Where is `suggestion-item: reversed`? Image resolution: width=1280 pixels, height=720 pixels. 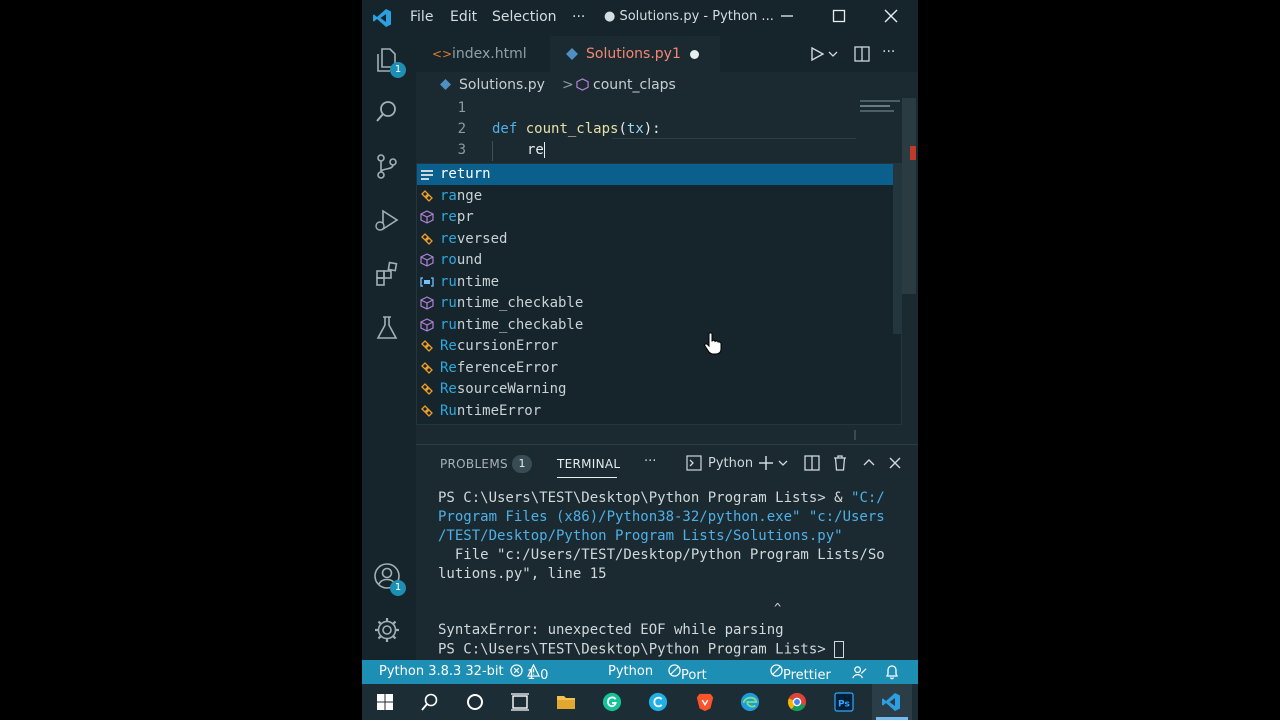
suggestion-item: reversed is located at coordinates (659, 239).